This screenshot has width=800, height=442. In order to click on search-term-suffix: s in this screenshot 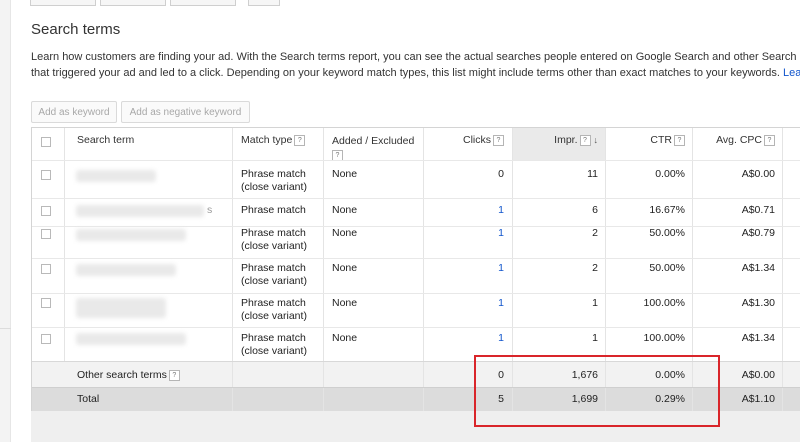, I will do `click(210, 210)`.